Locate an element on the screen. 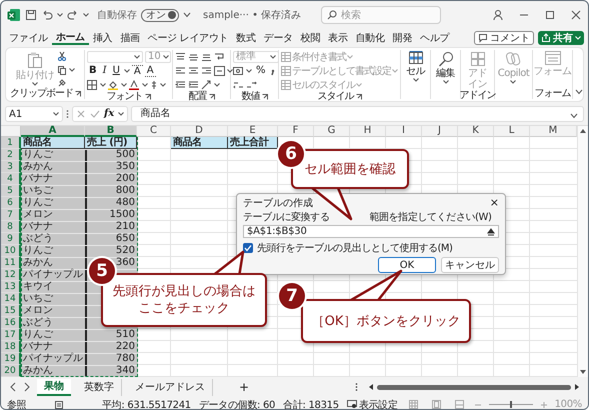  row-header: 11 is located at coordinates (11, 263).